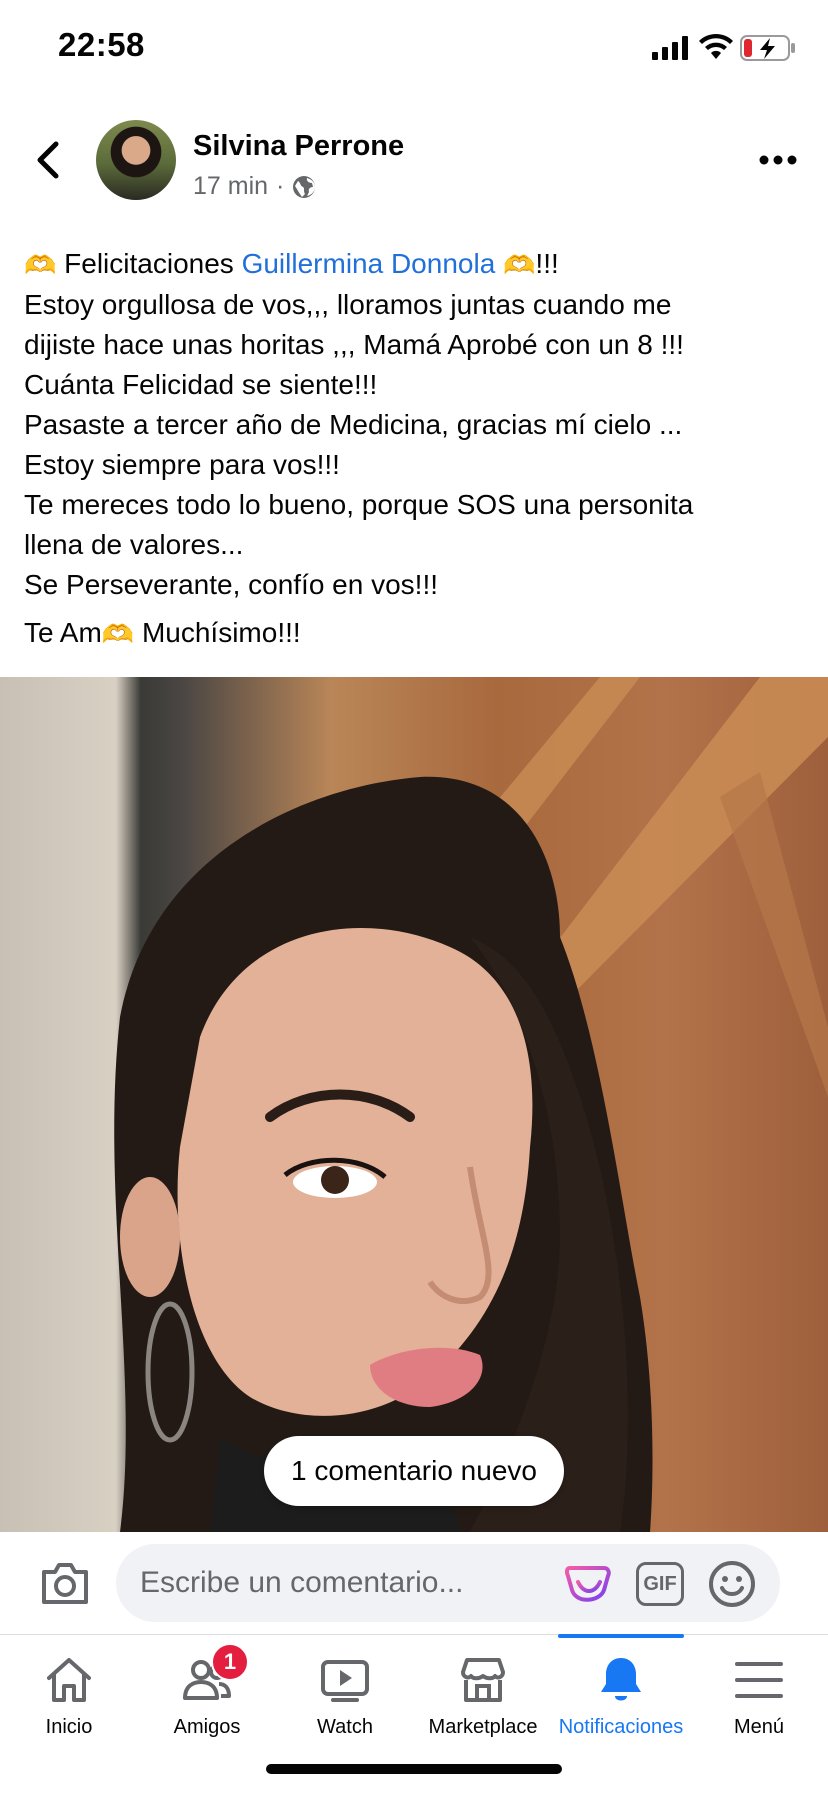 Image resolution: width=828 pixels, height=1793 pixels. Describe the element at coordinates (217, 632) in the screenshot. I see `post-line-text: Muchísimo!!!` at that location.